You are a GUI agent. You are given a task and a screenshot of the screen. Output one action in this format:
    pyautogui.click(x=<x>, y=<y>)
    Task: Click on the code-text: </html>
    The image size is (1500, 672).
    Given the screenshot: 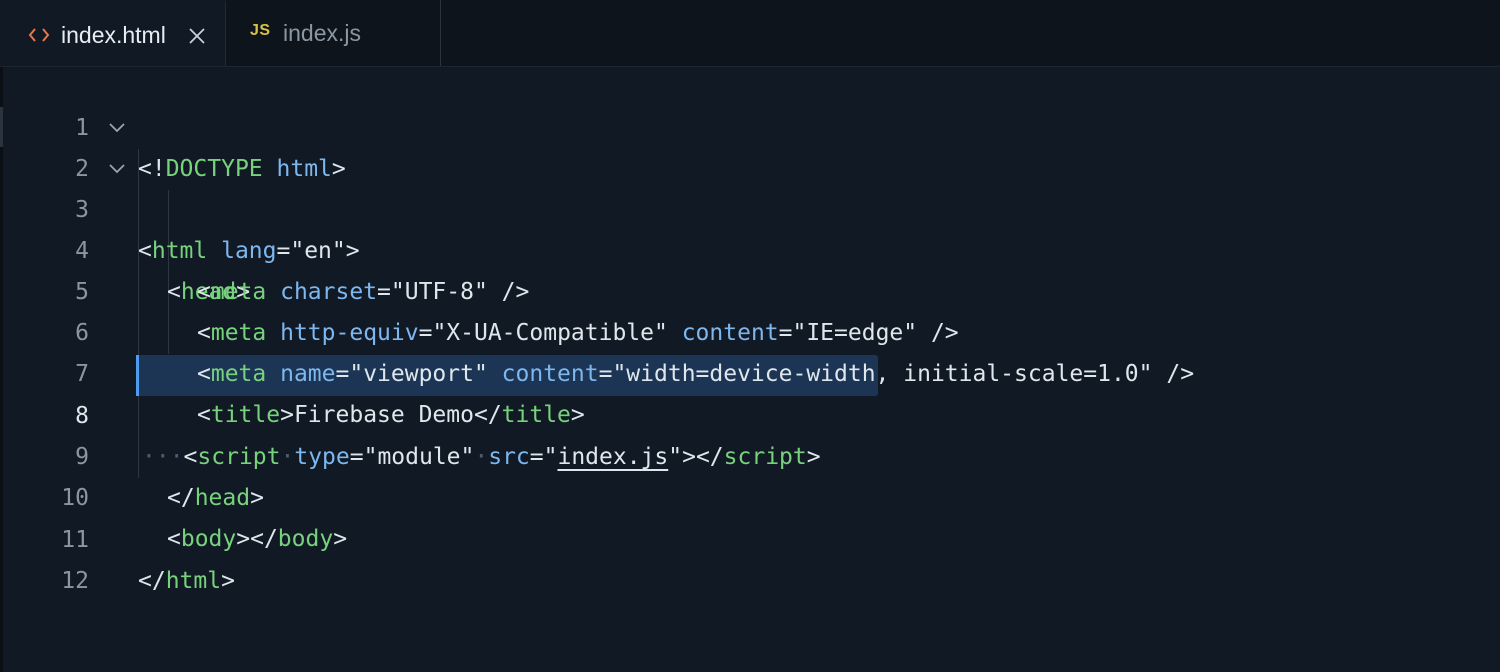 What is the action you would take?
    pyautogui.click(x=186, y=581)
    